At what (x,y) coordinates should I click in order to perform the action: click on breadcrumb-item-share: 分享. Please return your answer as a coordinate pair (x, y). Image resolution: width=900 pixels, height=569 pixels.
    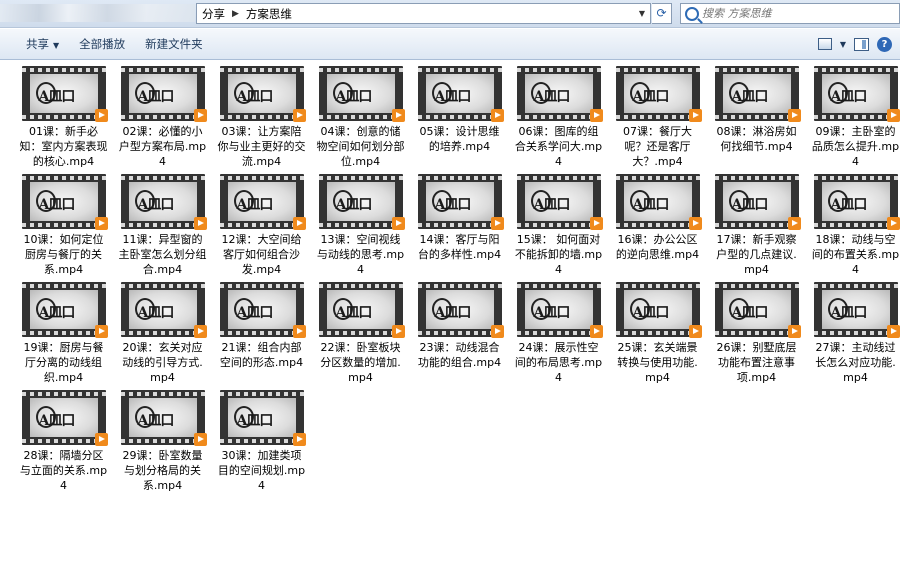
    Looking at the image, I should click on (213, 14).